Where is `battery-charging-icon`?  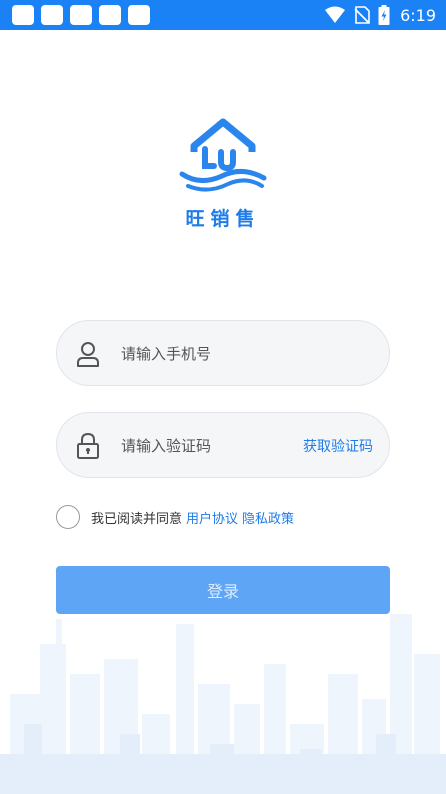 battery-charging-icon is located at coordinates (384, 15).